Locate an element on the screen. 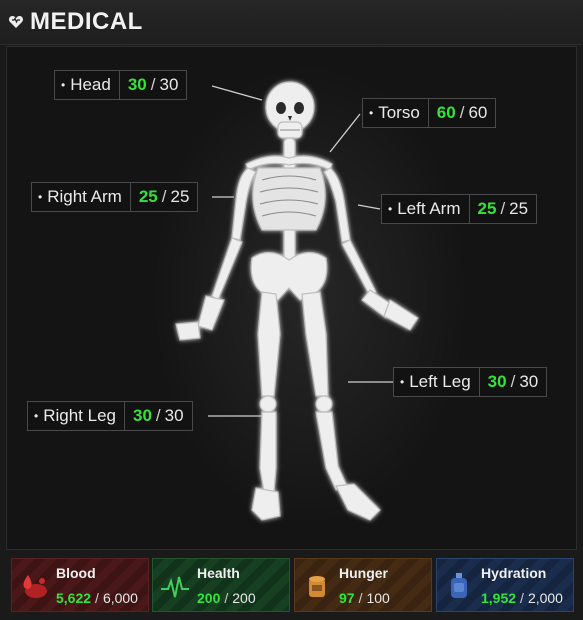 The width and height of the screenshot is (583, 620). stat-label: Health is located at coordinates (218, 573).